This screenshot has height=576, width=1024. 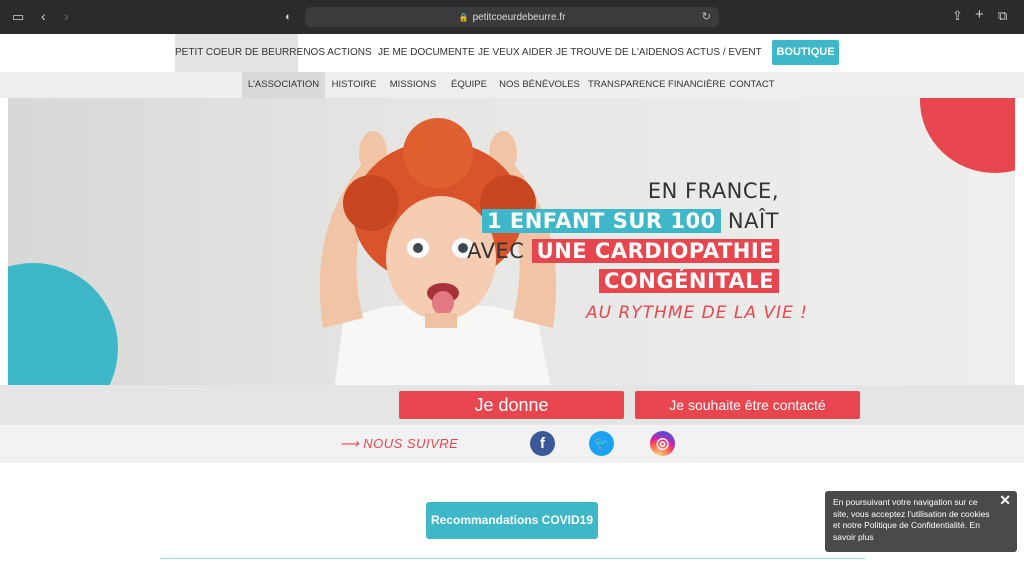 I want to click on url-text: petitcoeurdebeurre.fr, so click(x=519, y=17).